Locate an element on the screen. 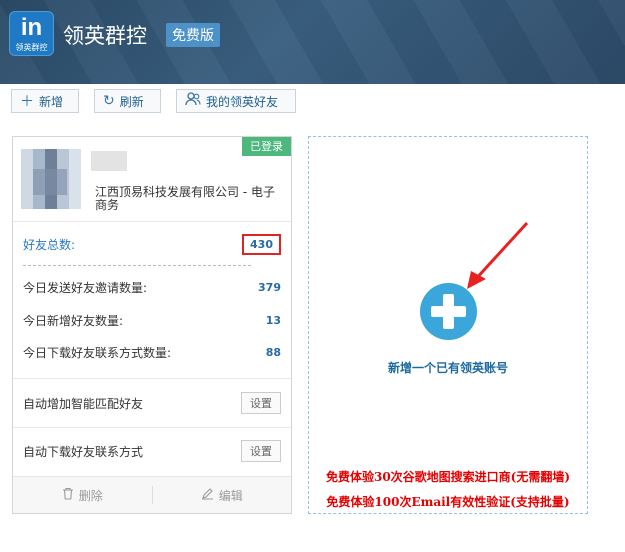 The width and height of the screenshot is (625, 552). my-friends-button: 我的领英好友 is located at coordinates (236, 101).